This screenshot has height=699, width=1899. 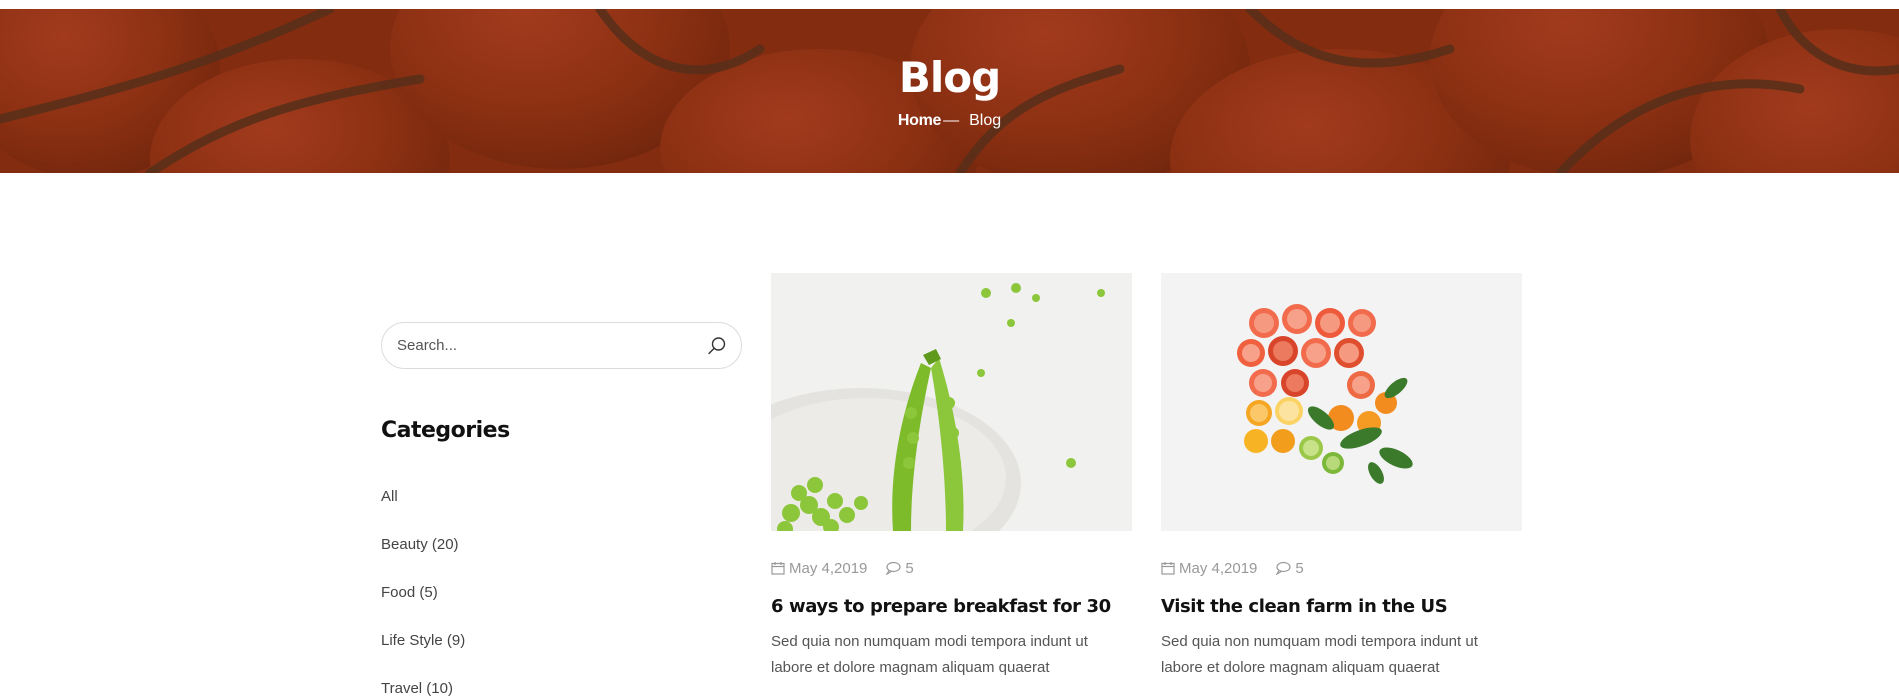 I want to click on category-item-travel: Travel (10), so click(x=423, y=688).